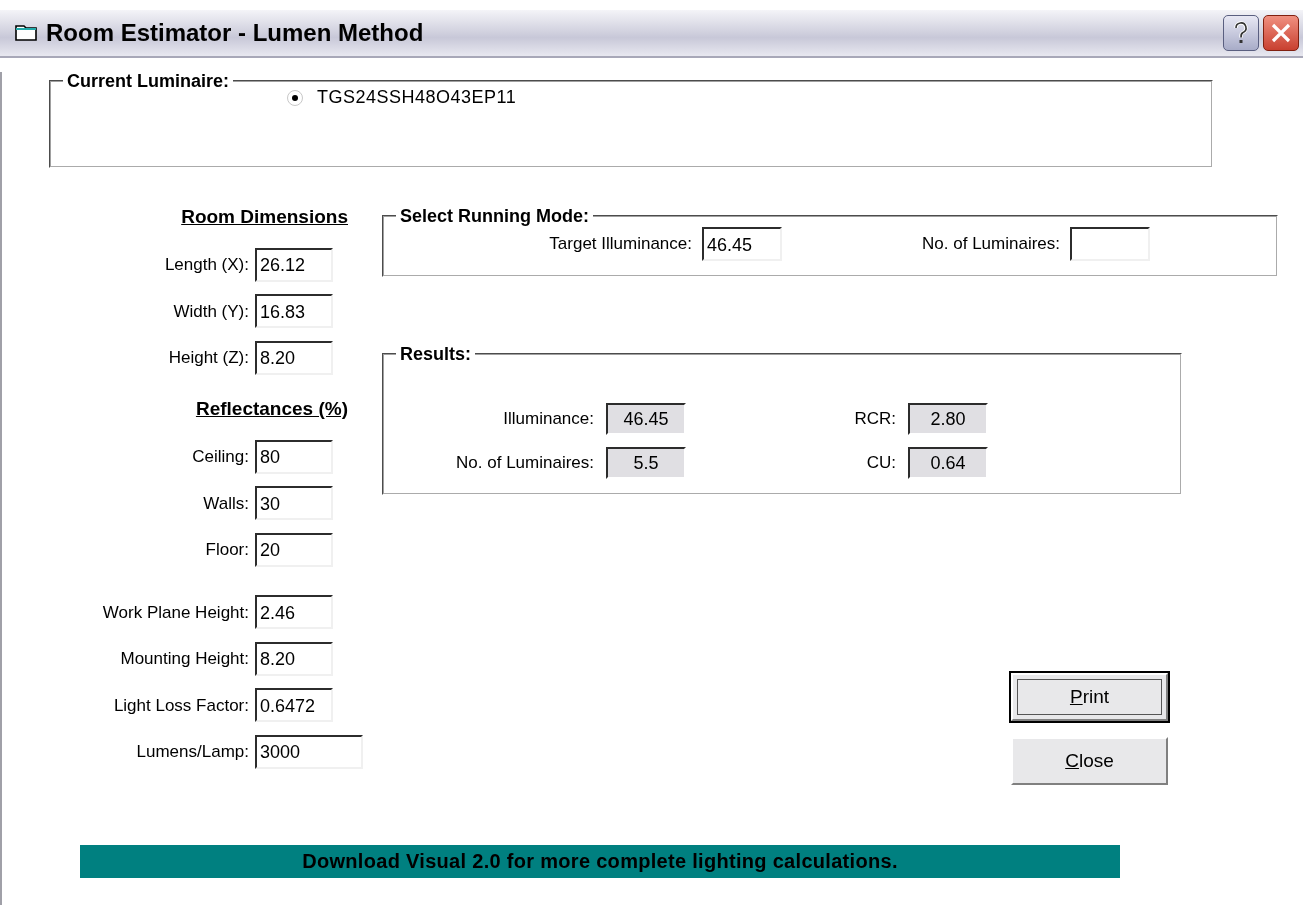 This screenshot has height=905, width=1303. Describe the element at coordinates (948, 419) in the screenshot. I see `result-value: 2.80` at that location.